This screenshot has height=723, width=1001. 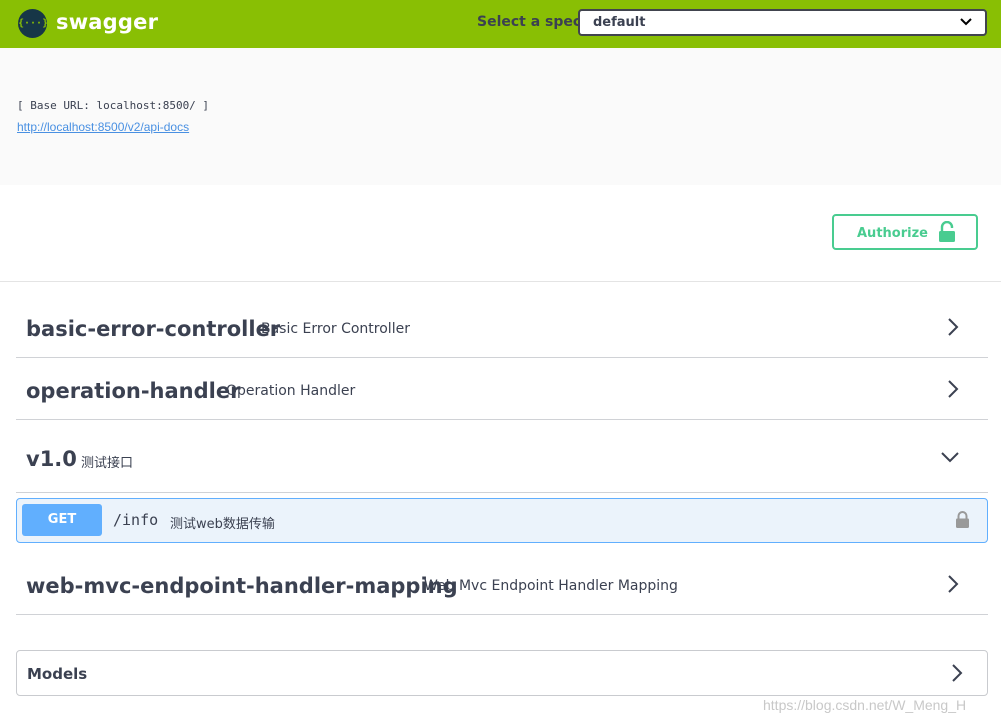 I want to click on tag-title: v1.0, so click(x=51, y=459).